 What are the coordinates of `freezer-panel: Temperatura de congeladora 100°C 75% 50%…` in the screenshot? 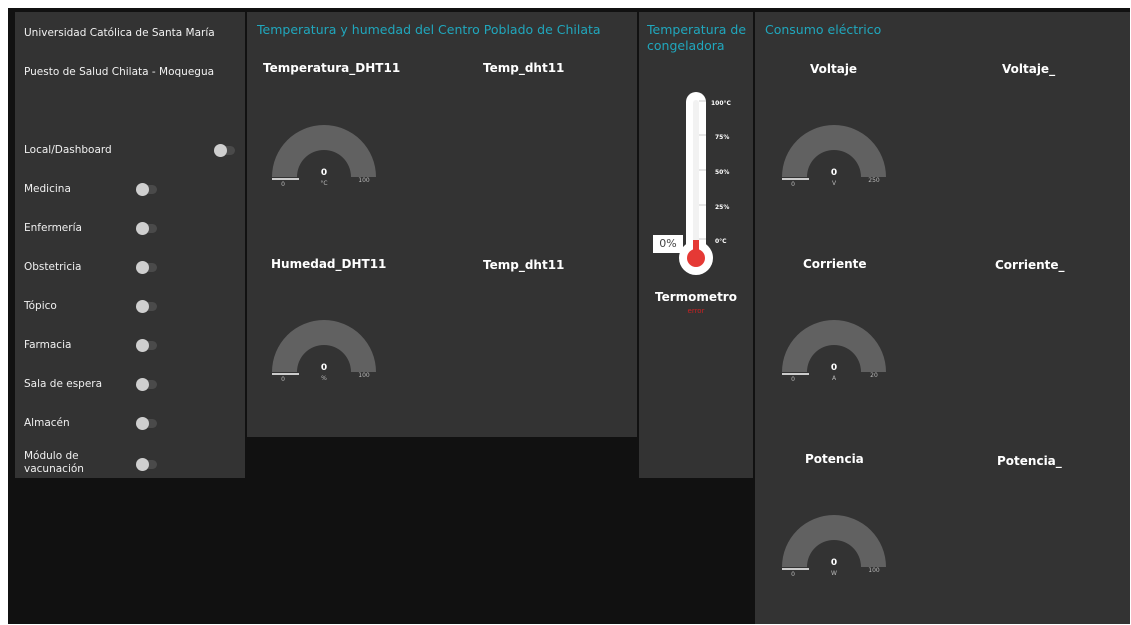 It's located at (696, 245).